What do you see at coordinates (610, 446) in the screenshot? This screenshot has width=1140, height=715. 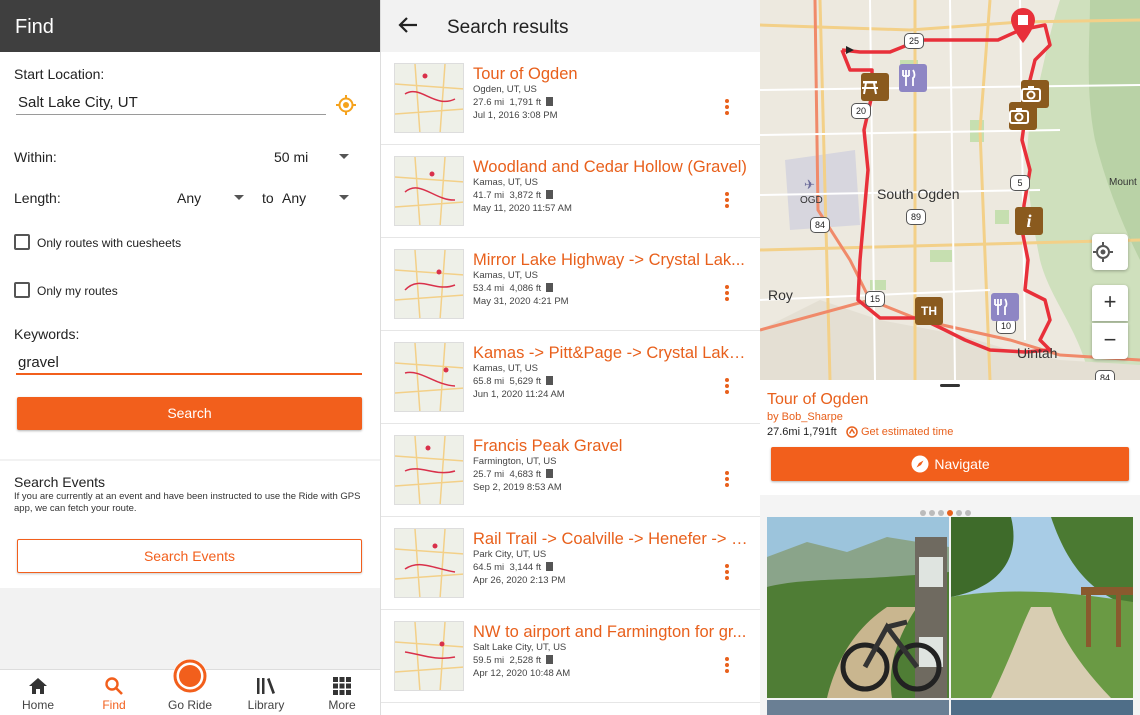 I see `result-title: Francis Peak Gravel` at bounding box center [610, 446].